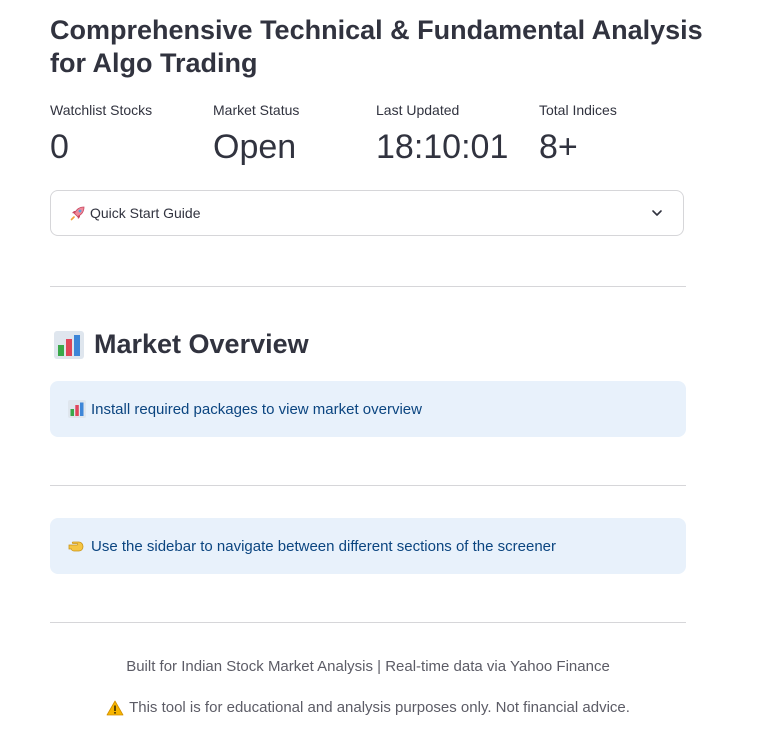 The height and width of the screenshot is (750, 766). What do you see at coordinates (418, 110) in the screenshot?
I see `metric-label: Last Updated` at bounding box center [418, 110].